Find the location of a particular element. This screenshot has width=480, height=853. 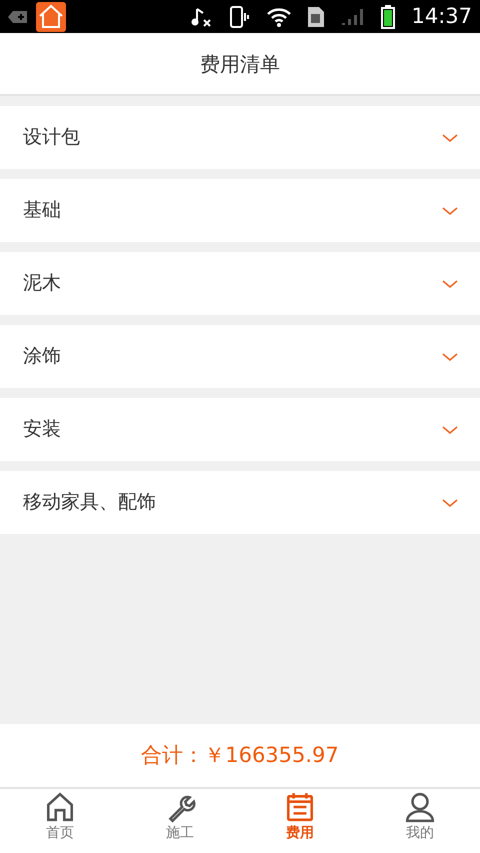

total-amount: 合计：￥166355.97 is located at coordinates (240, 755).